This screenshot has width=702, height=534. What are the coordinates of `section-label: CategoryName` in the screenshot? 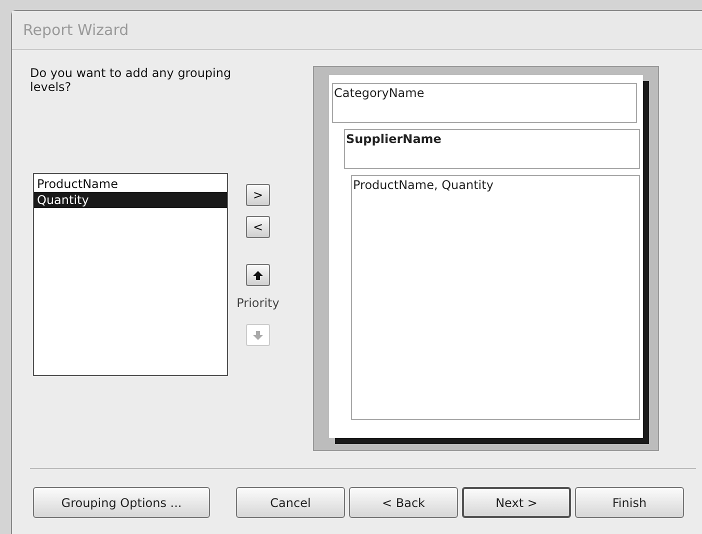 It's located at (379, 93).